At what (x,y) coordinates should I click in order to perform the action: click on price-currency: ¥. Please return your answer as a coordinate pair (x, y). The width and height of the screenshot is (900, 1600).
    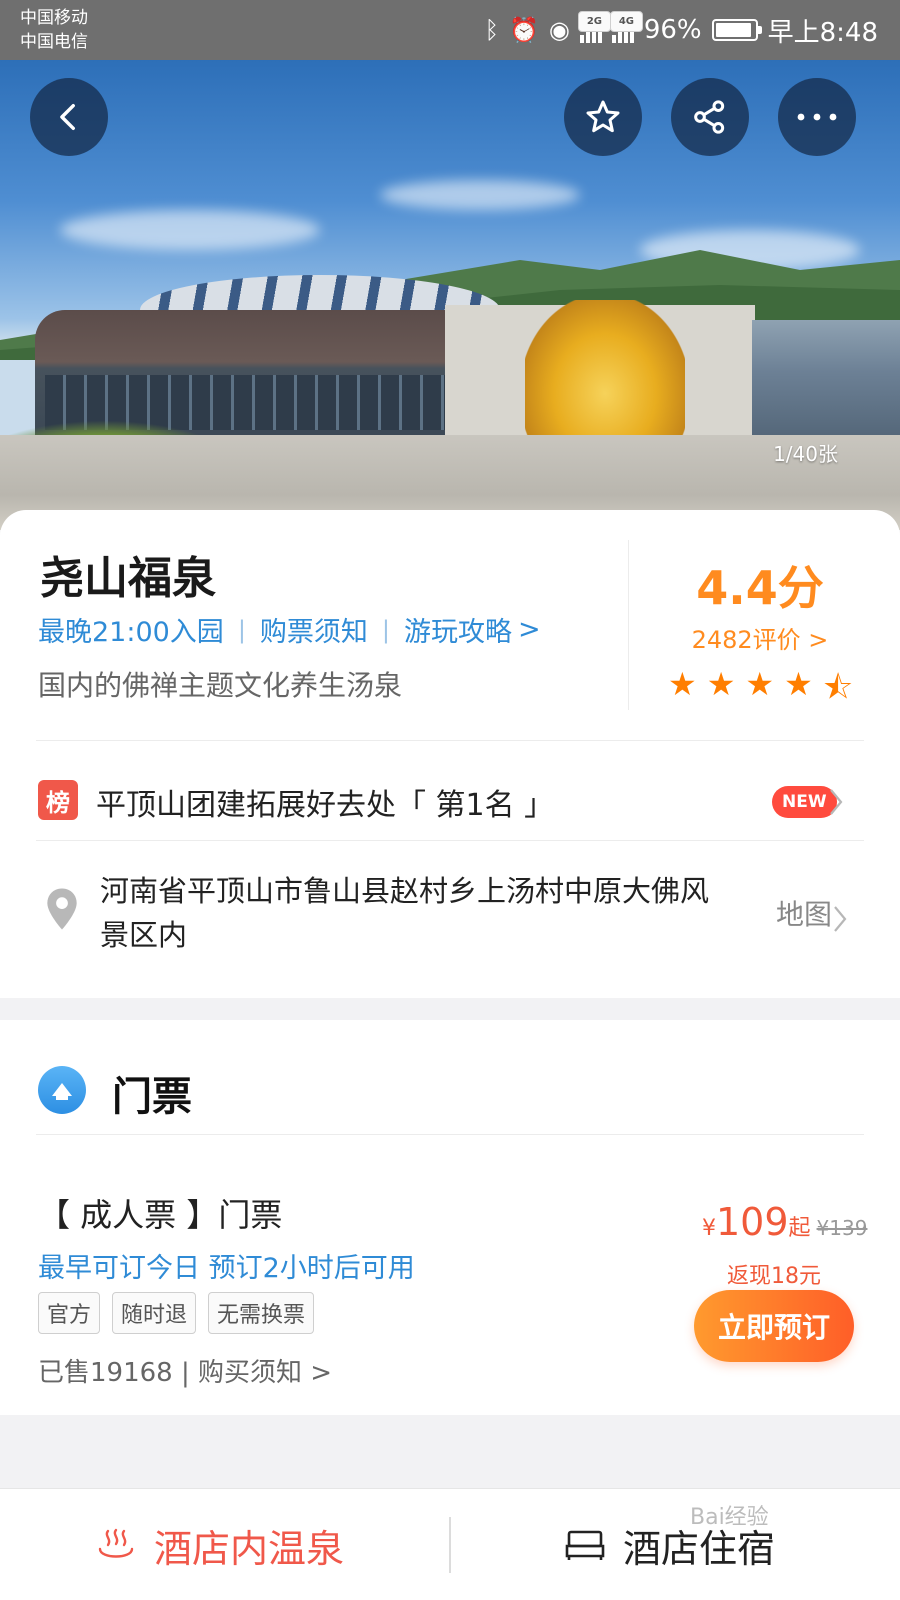
    Looking at the image, I should click on (709, 1228).